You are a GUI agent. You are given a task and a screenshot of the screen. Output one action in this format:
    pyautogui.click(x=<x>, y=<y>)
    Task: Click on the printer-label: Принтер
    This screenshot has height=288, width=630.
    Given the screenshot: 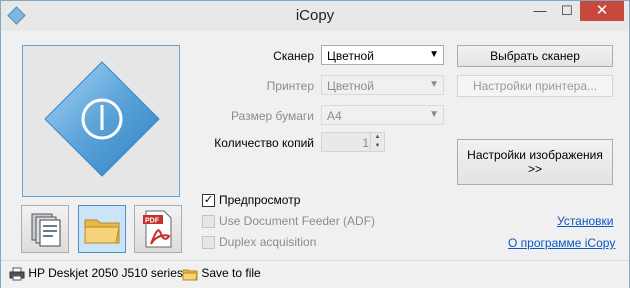 What is the action you would take?
    pyautogui.click(x=290, y=86)
    